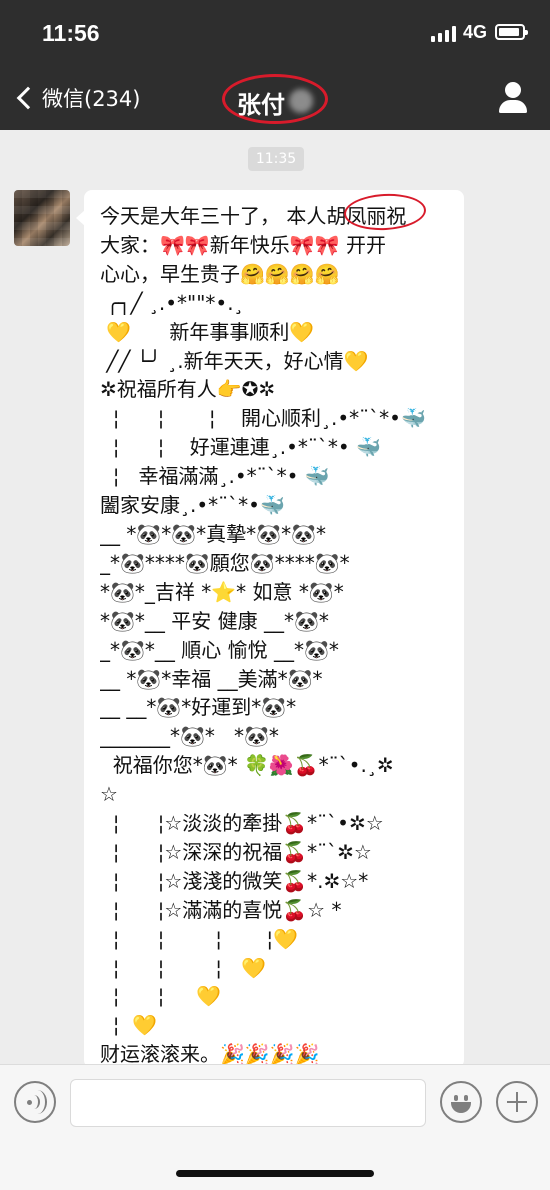 The width and height of the screenshot is (550, 1190). I want to click on nav-bar: 微信(234) 张付, so click(275, 96).